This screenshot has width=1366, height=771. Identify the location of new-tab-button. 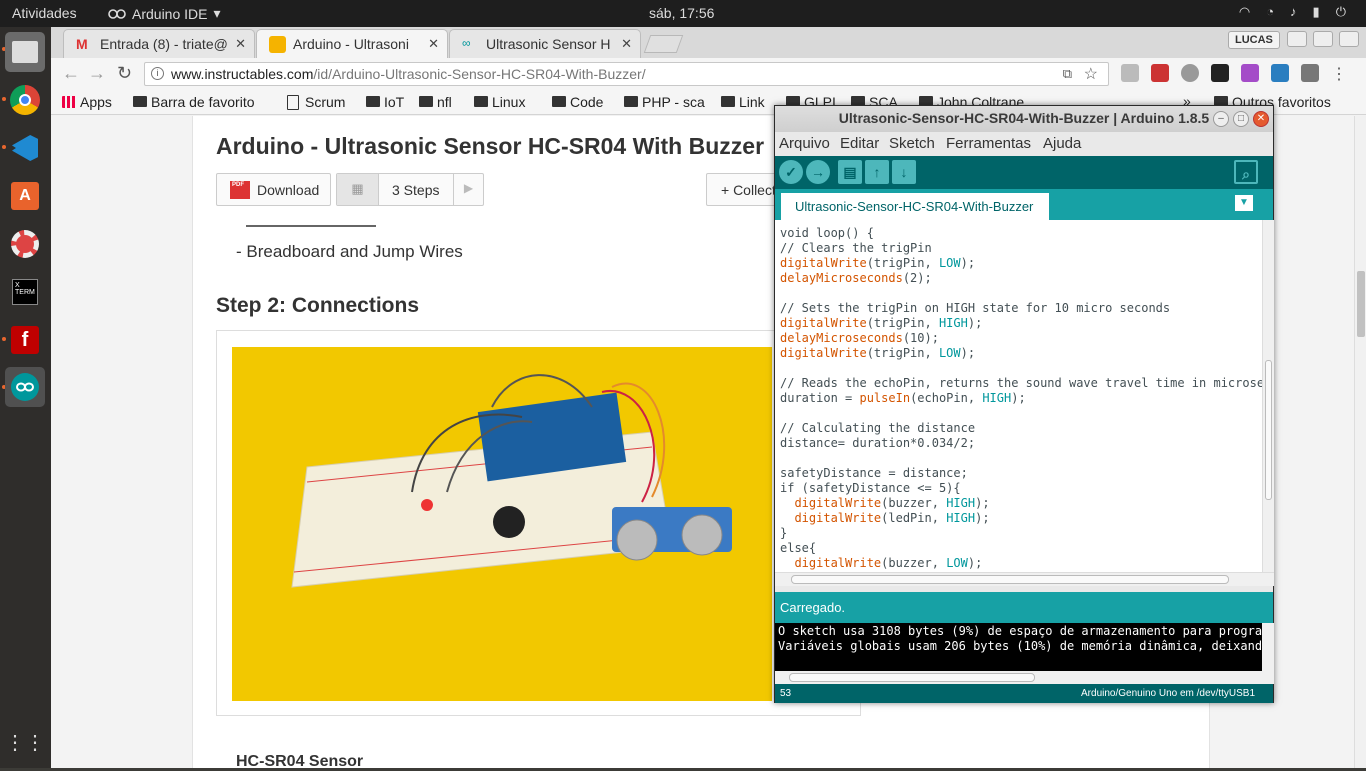
(663, 44).